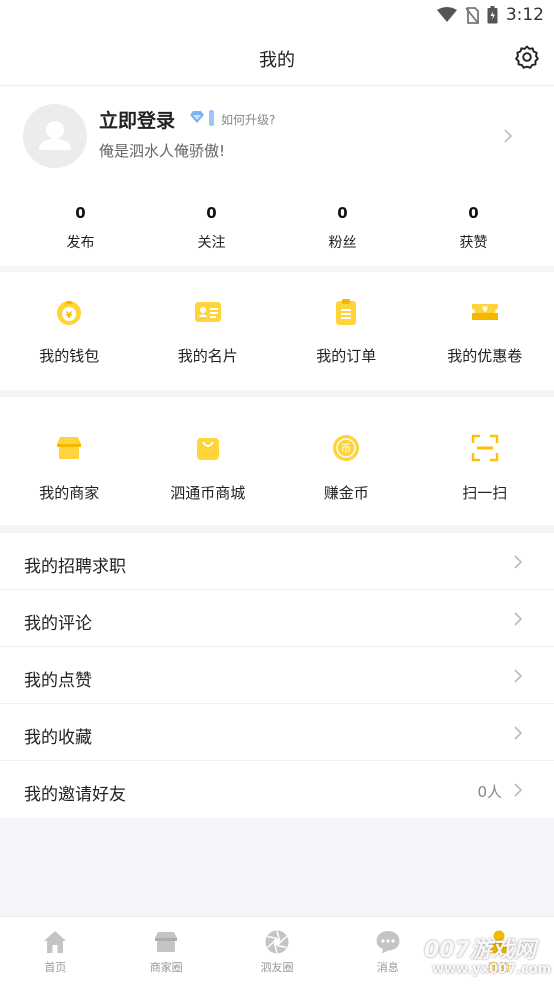 The width and height of the screenshot is (554, 986). I want to click on tab-home: 首页, so click(55, 951).